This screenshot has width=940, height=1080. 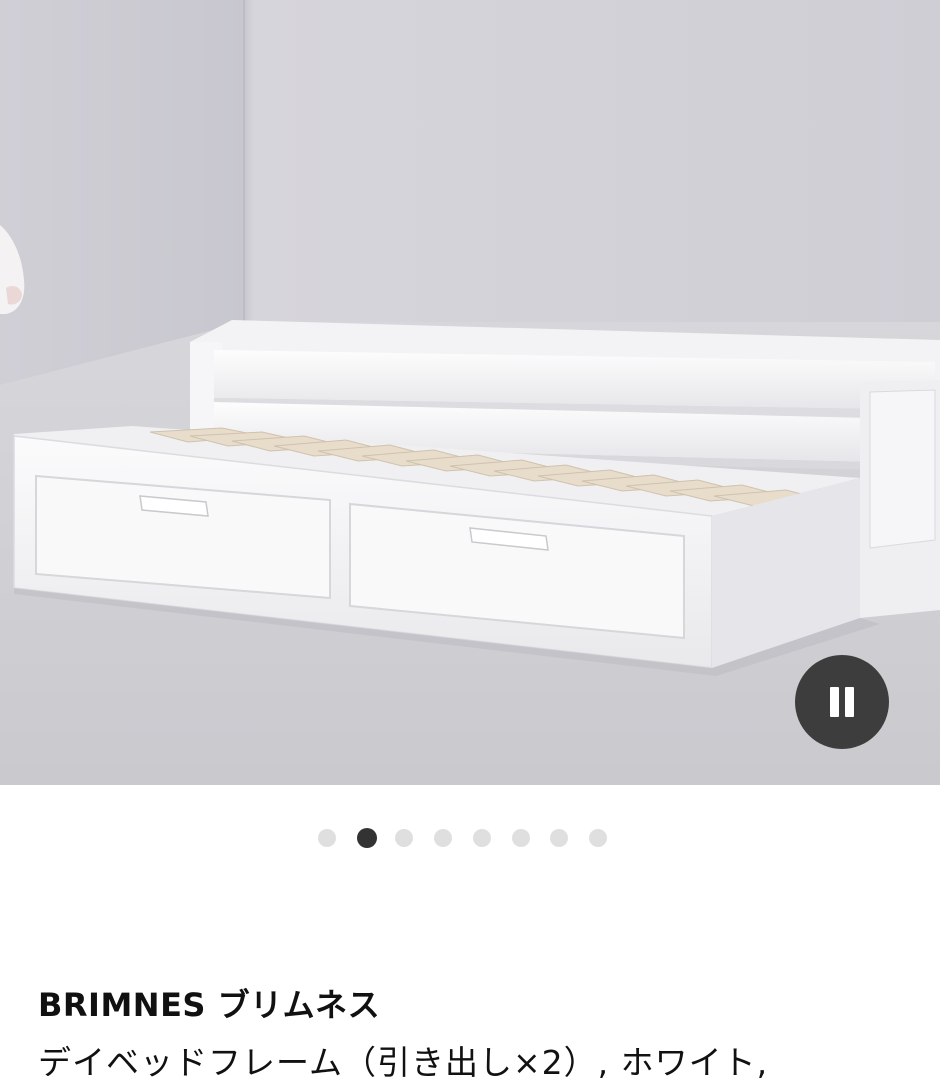 What do you see at coordinates (470, 838) in the screenshot?
I see `carousel-dots` at bounding box center [470, 838].